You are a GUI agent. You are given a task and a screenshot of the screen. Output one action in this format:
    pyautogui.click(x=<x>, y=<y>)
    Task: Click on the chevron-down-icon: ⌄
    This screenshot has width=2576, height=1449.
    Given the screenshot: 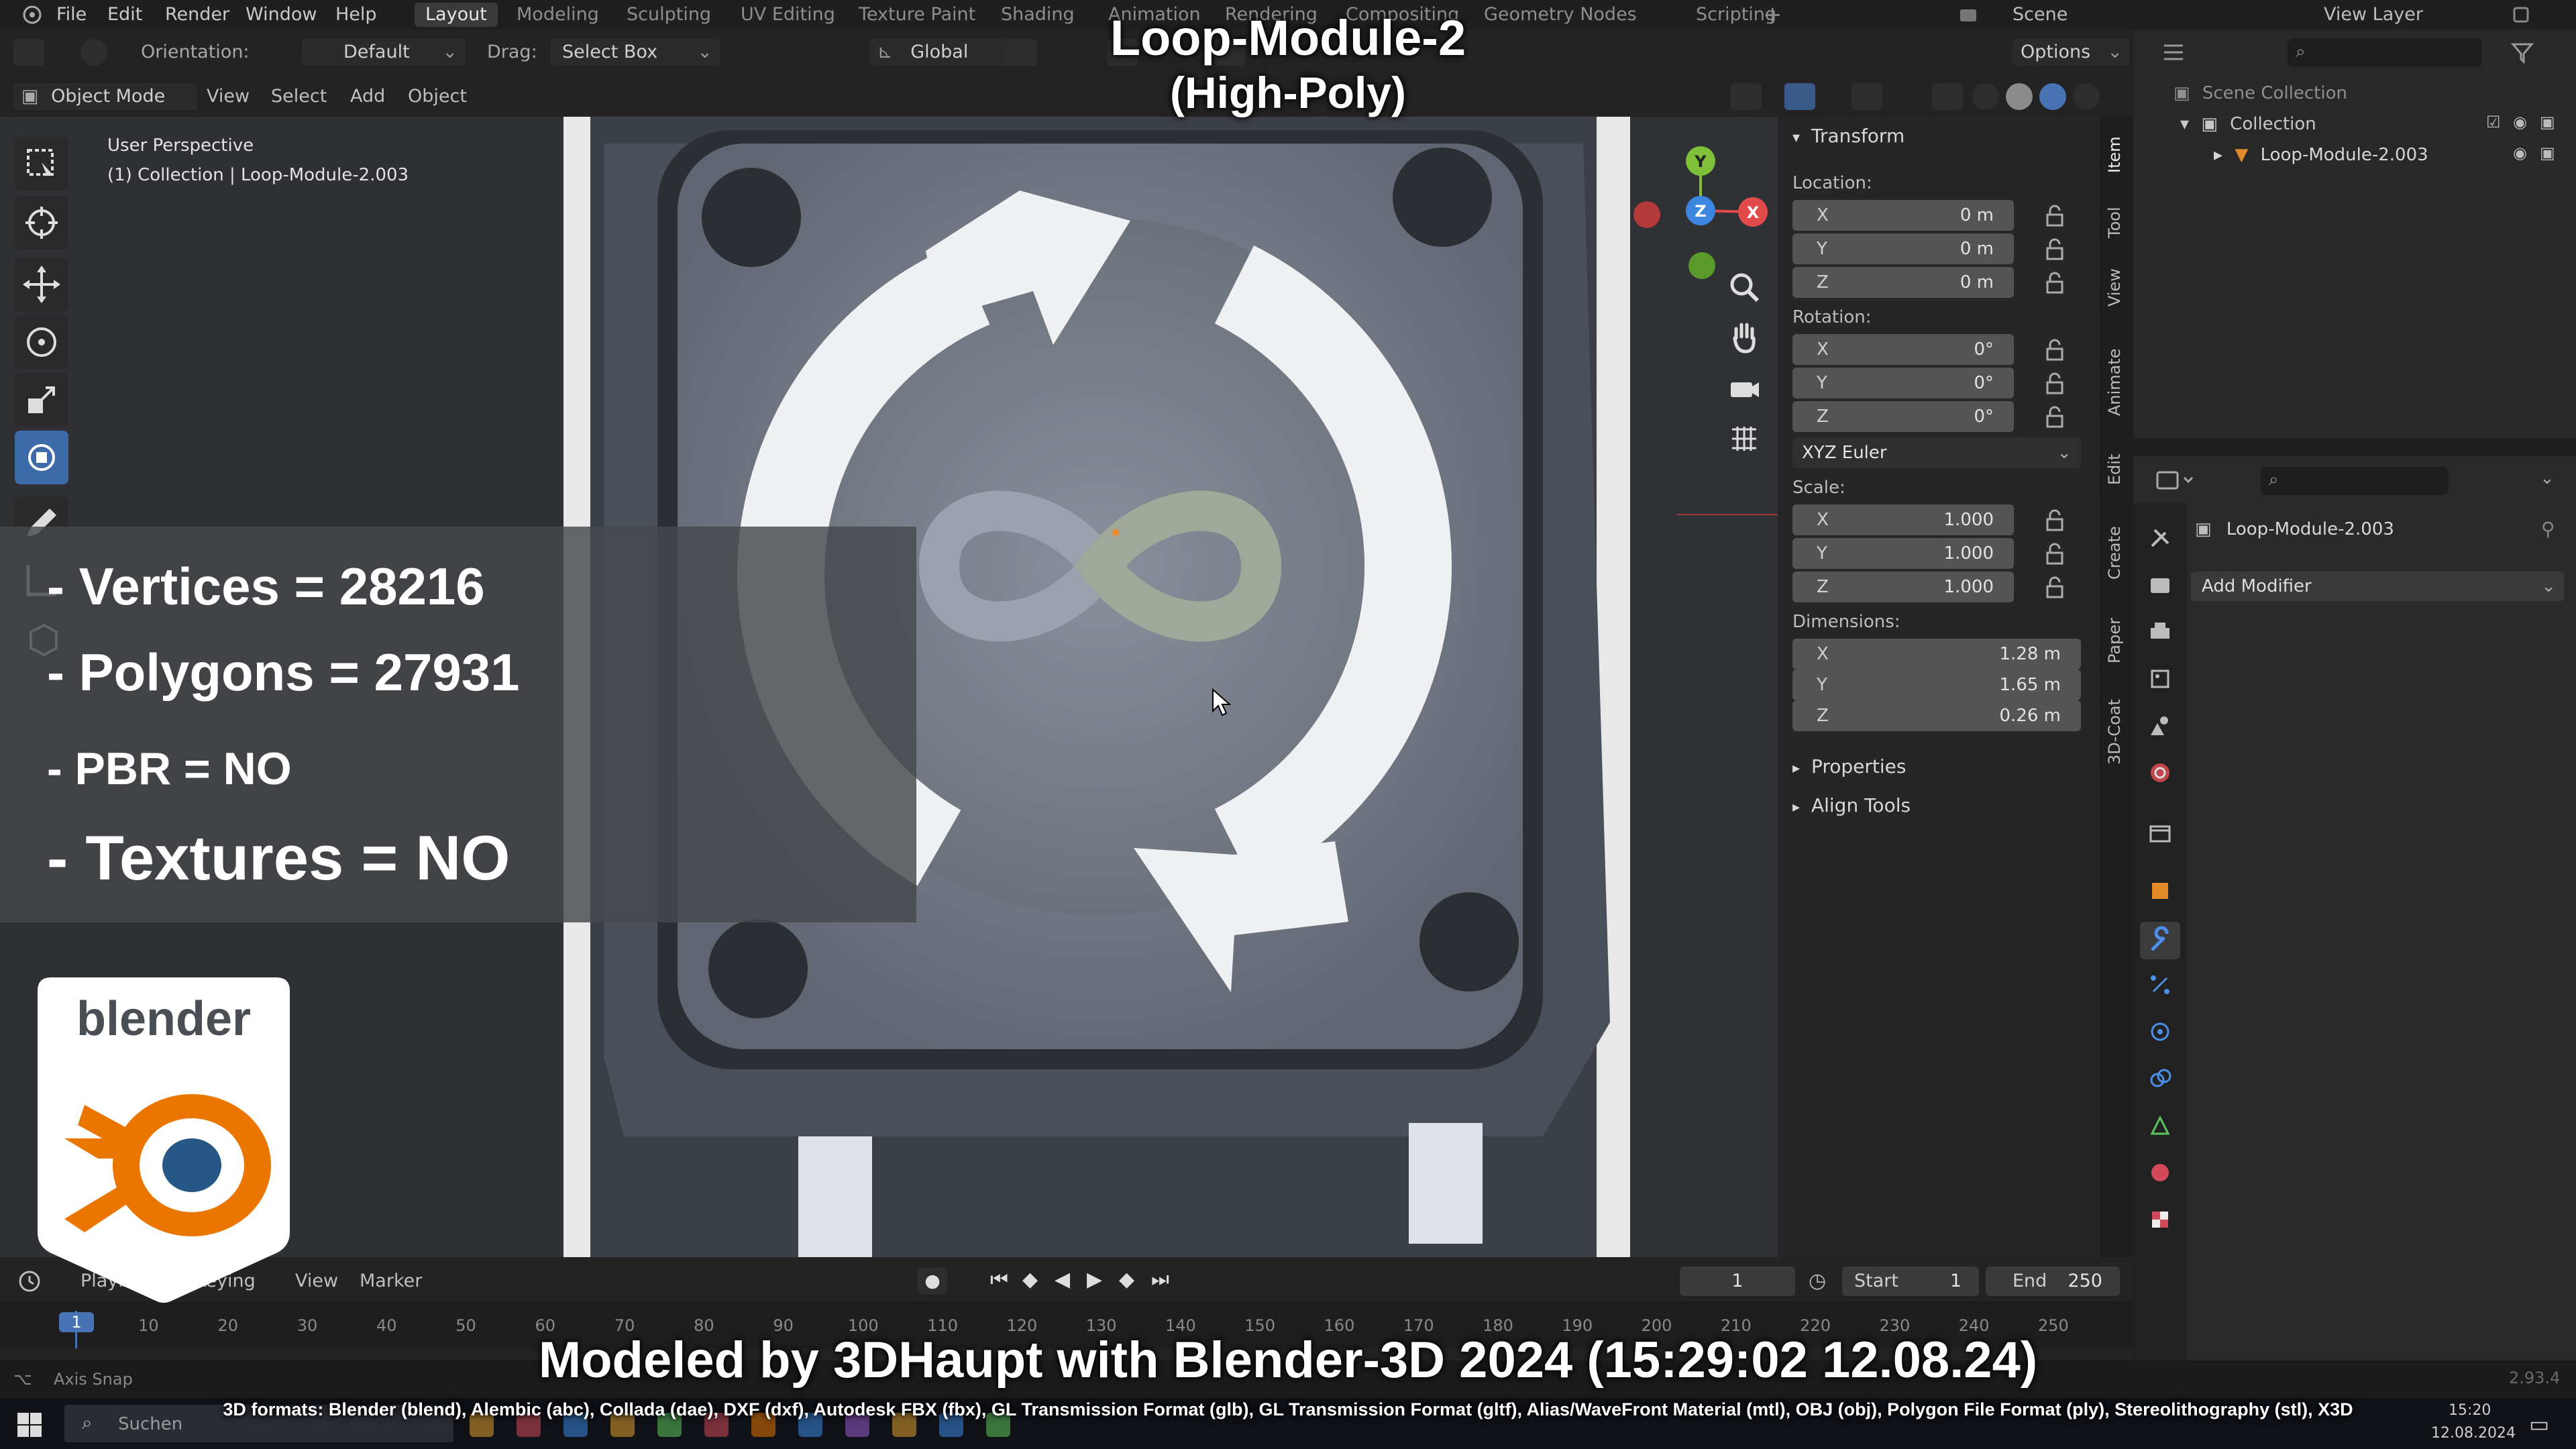 What is the action you would take?
    pyautogui.click(x=2547, y=478)
    